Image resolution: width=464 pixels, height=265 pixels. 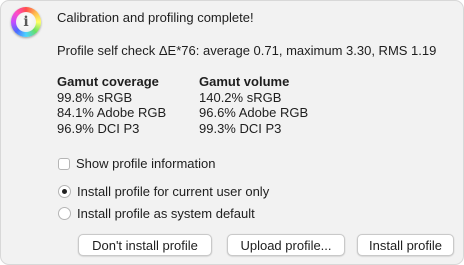 What do you see at coordinates (173, 191) in the screenshot?
I see `install-current-user-label: Install profile for current user only` at bounding box center [173, 191].